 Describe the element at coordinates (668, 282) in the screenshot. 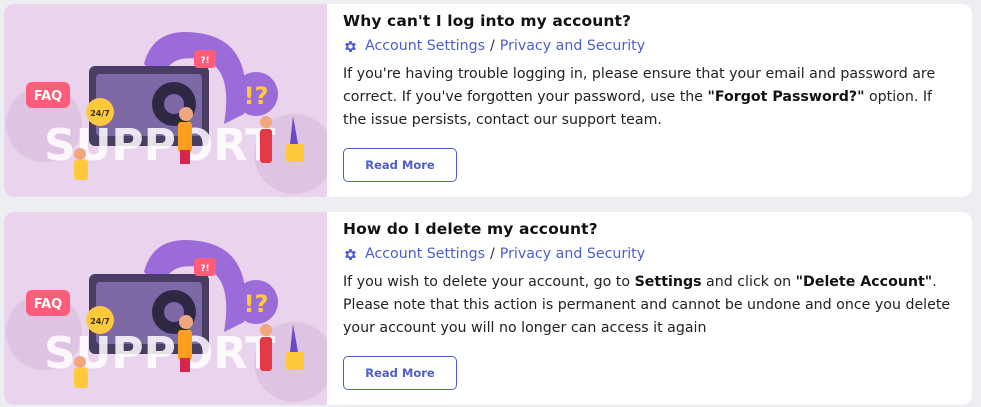

I see `desc-bold: Settings` at that location.